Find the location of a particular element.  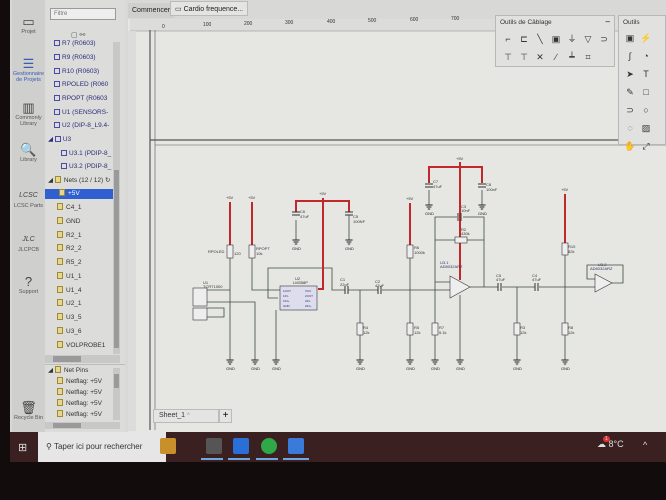

part-value: TCRT1000 is located at coordinates (213, 286).